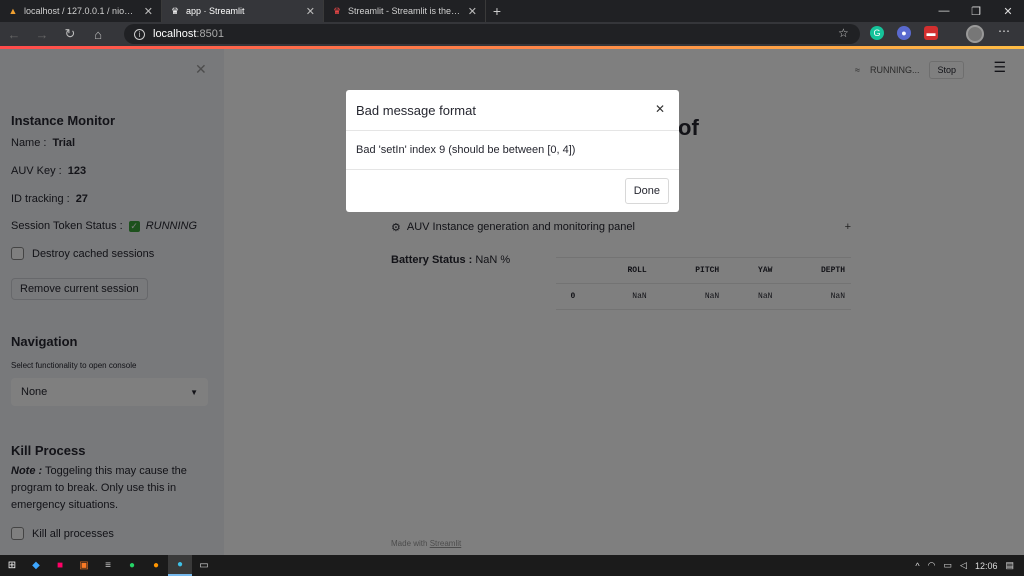 Image resolution: width=1024 pixels, height=576 pixels. I want to click on sublime-icon: ≡, so click(108, 565).